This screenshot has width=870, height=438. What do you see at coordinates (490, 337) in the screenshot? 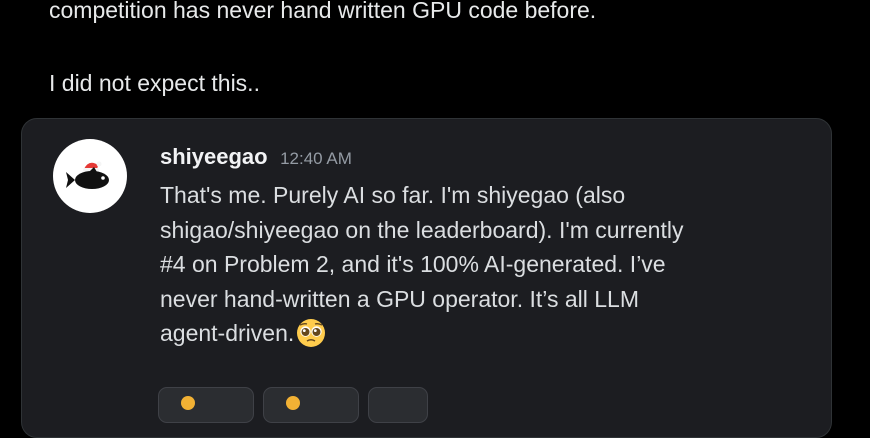
I see `message-line-last: agent-driven.` at bounding box center [490, 337].